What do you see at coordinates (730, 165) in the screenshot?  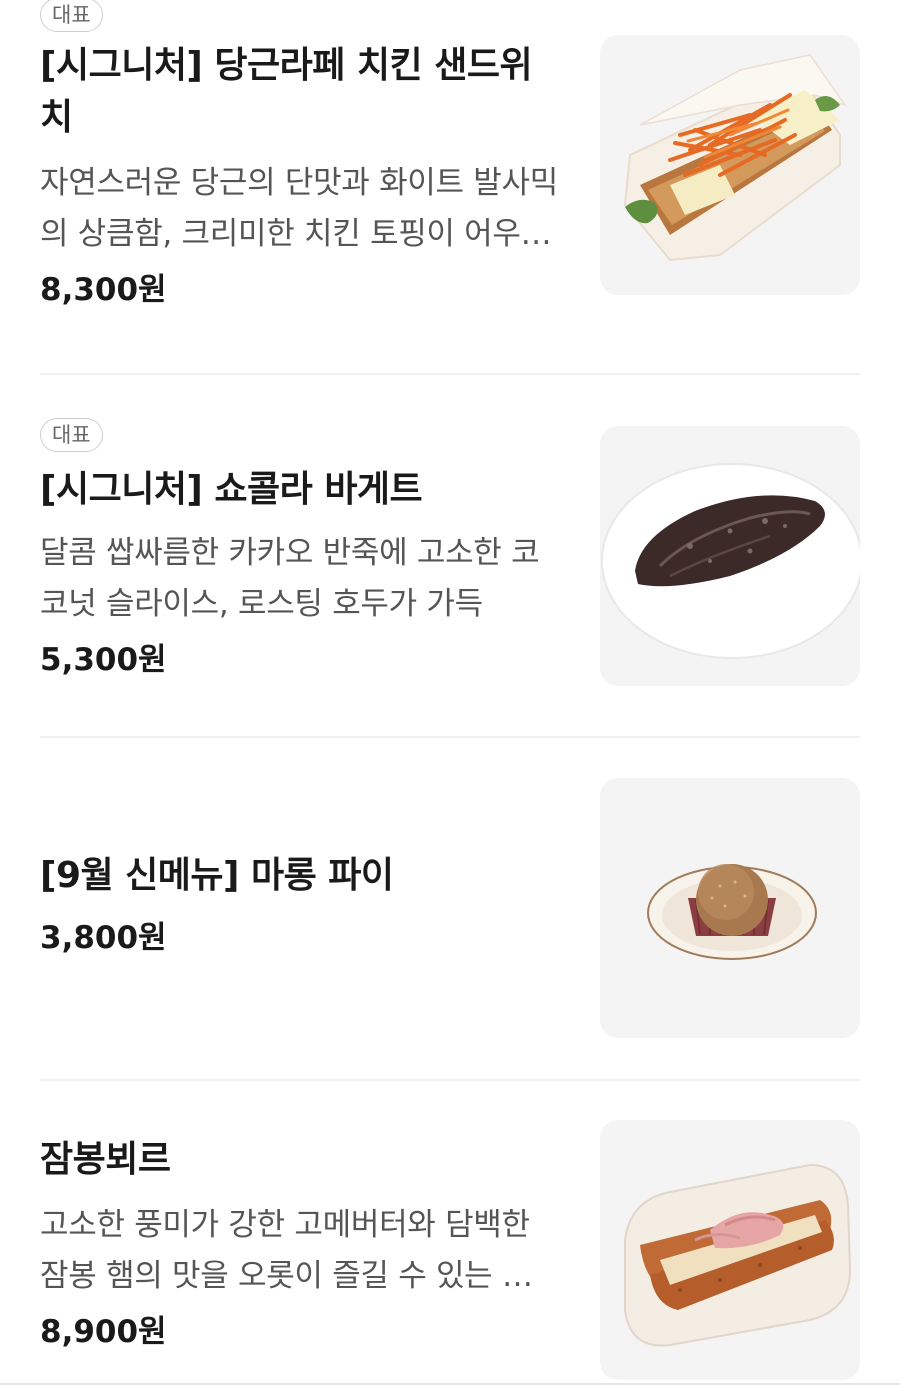 I see `carrot-chicken-sandwich-image` at bounding box center [730, 165].